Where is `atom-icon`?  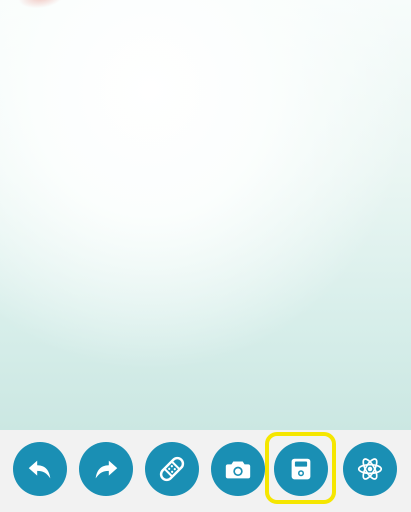 atom-icon is located at coordinates (370, 469).